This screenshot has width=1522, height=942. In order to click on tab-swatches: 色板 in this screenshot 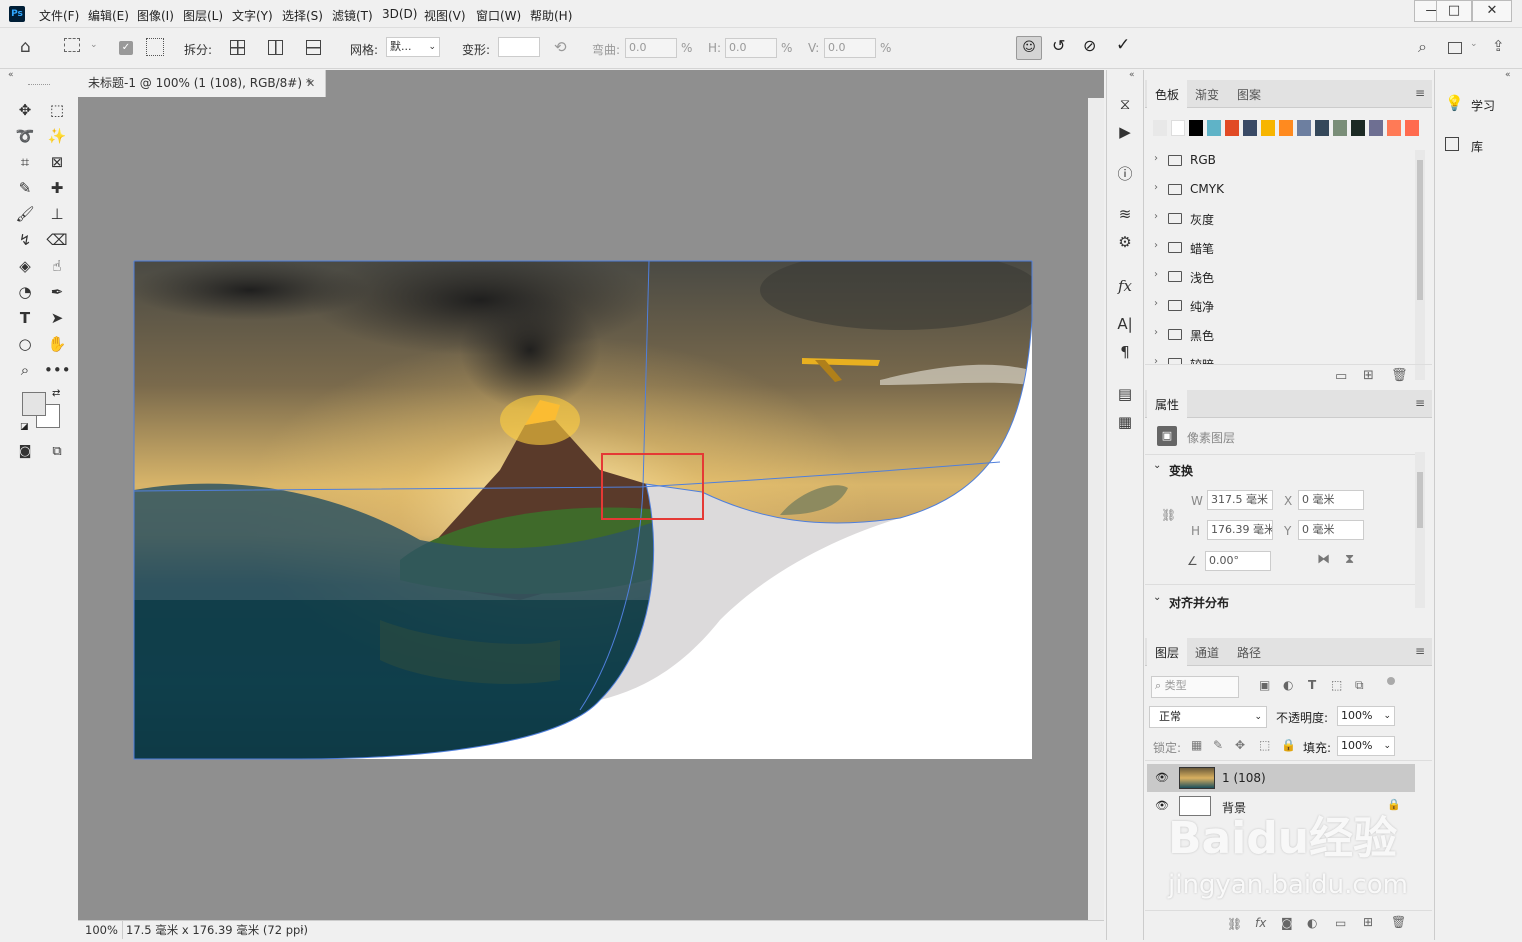, I will do `click(1167, 94)`.